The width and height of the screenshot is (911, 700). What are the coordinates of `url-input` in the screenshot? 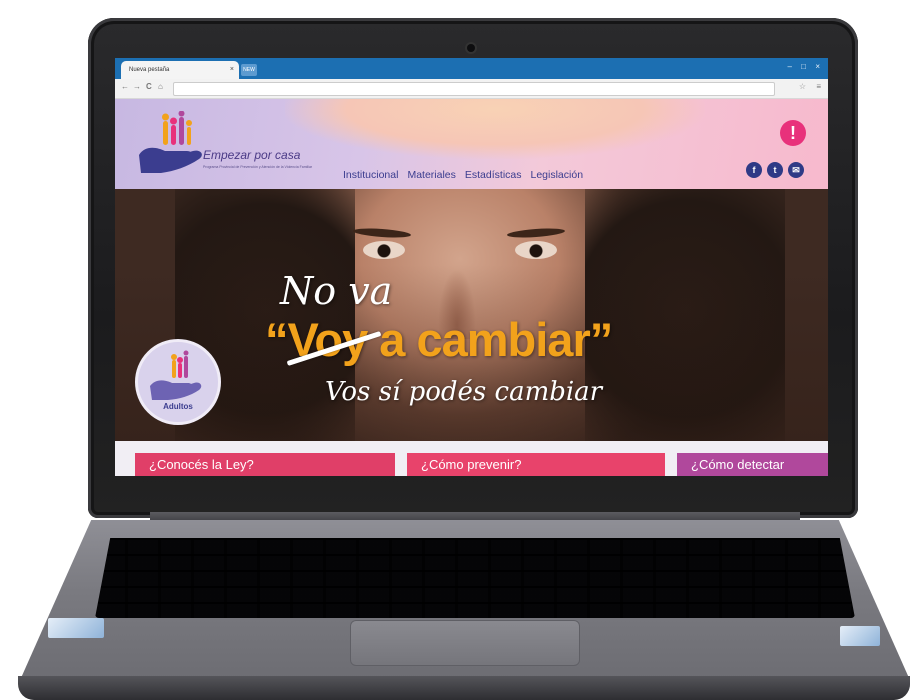 It's located at (474, 89).